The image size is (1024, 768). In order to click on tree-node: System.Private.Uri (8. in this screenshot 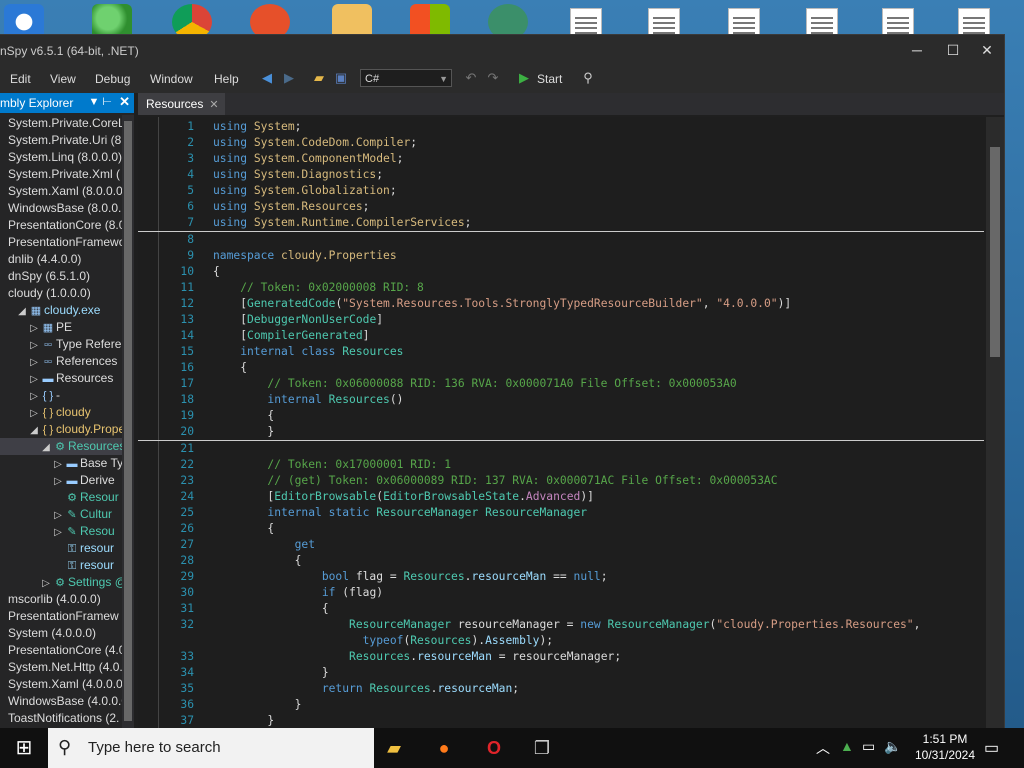, I will do `click(61, 140)`.